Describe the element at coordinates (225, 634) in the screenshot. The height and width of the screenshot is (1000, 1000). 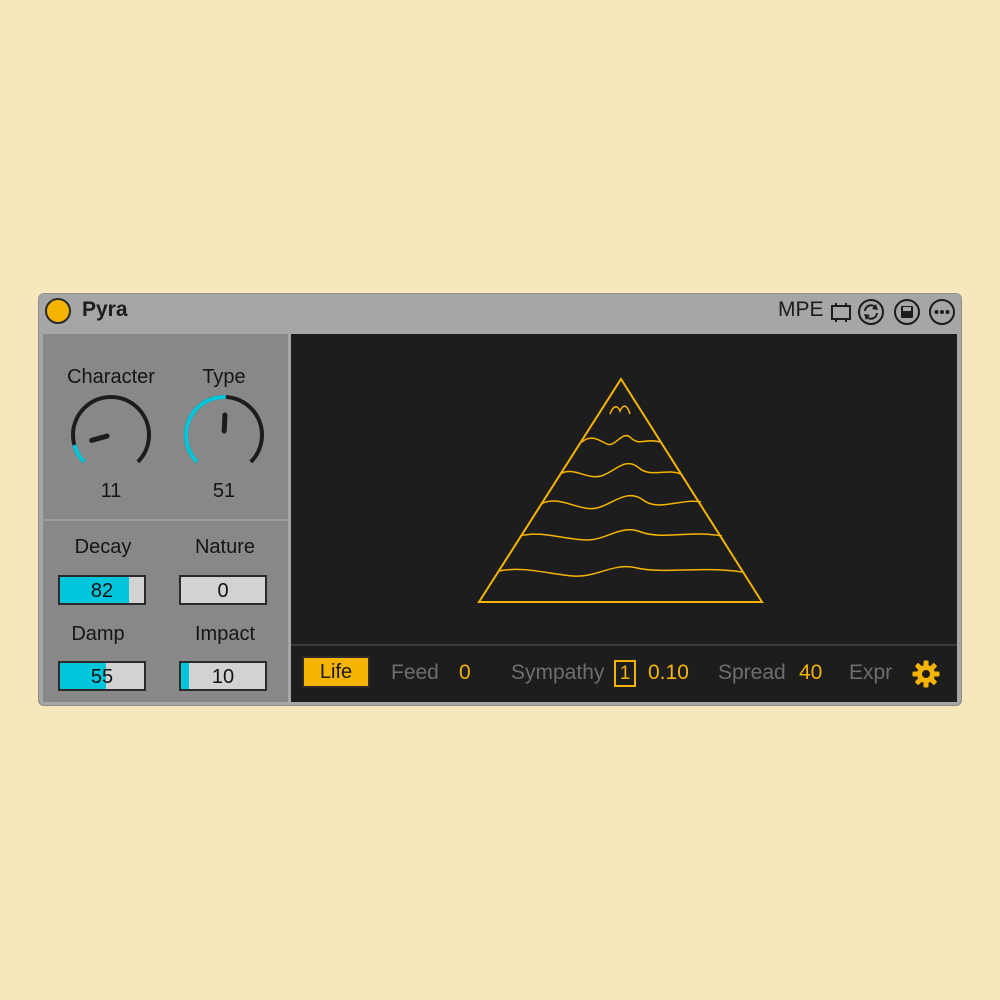
I see `impact-label: Impact` at that location.